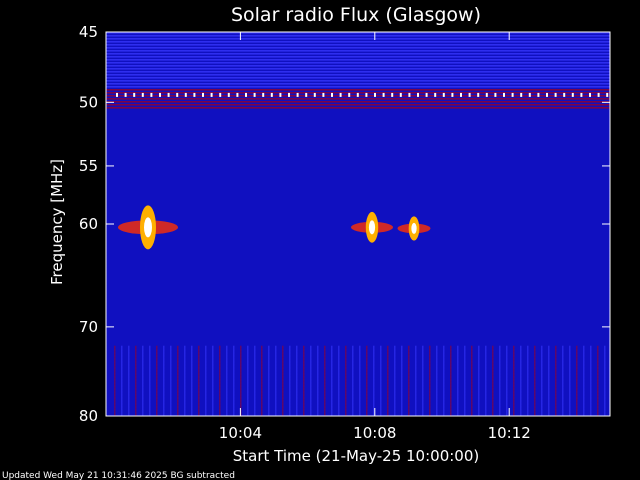  I want to click on x-tick-label: 10:12, so click(509, 433).